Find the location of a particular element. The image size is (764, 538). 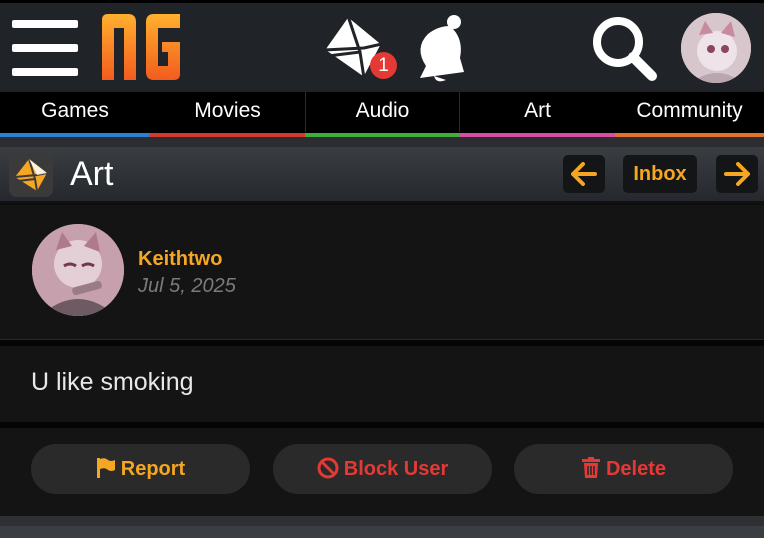

nav-label: Art is located at coordinates (537, 110).